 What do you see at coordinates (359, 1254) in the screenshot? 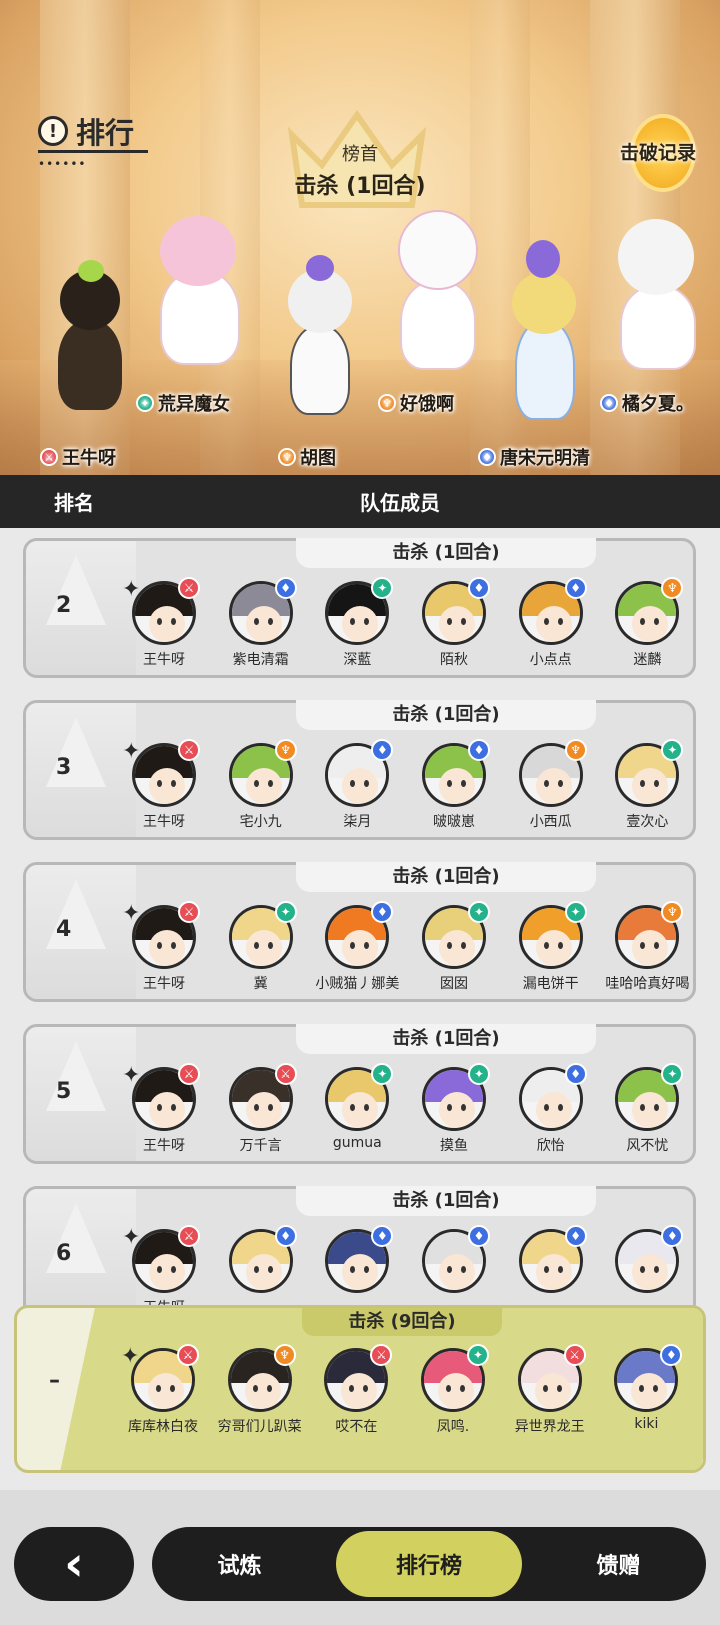
I see `ranking-row: 击杀 (1回合)6⚔✦王牛呀♦♦♦♦♦` at bounding box center [359, 1254].